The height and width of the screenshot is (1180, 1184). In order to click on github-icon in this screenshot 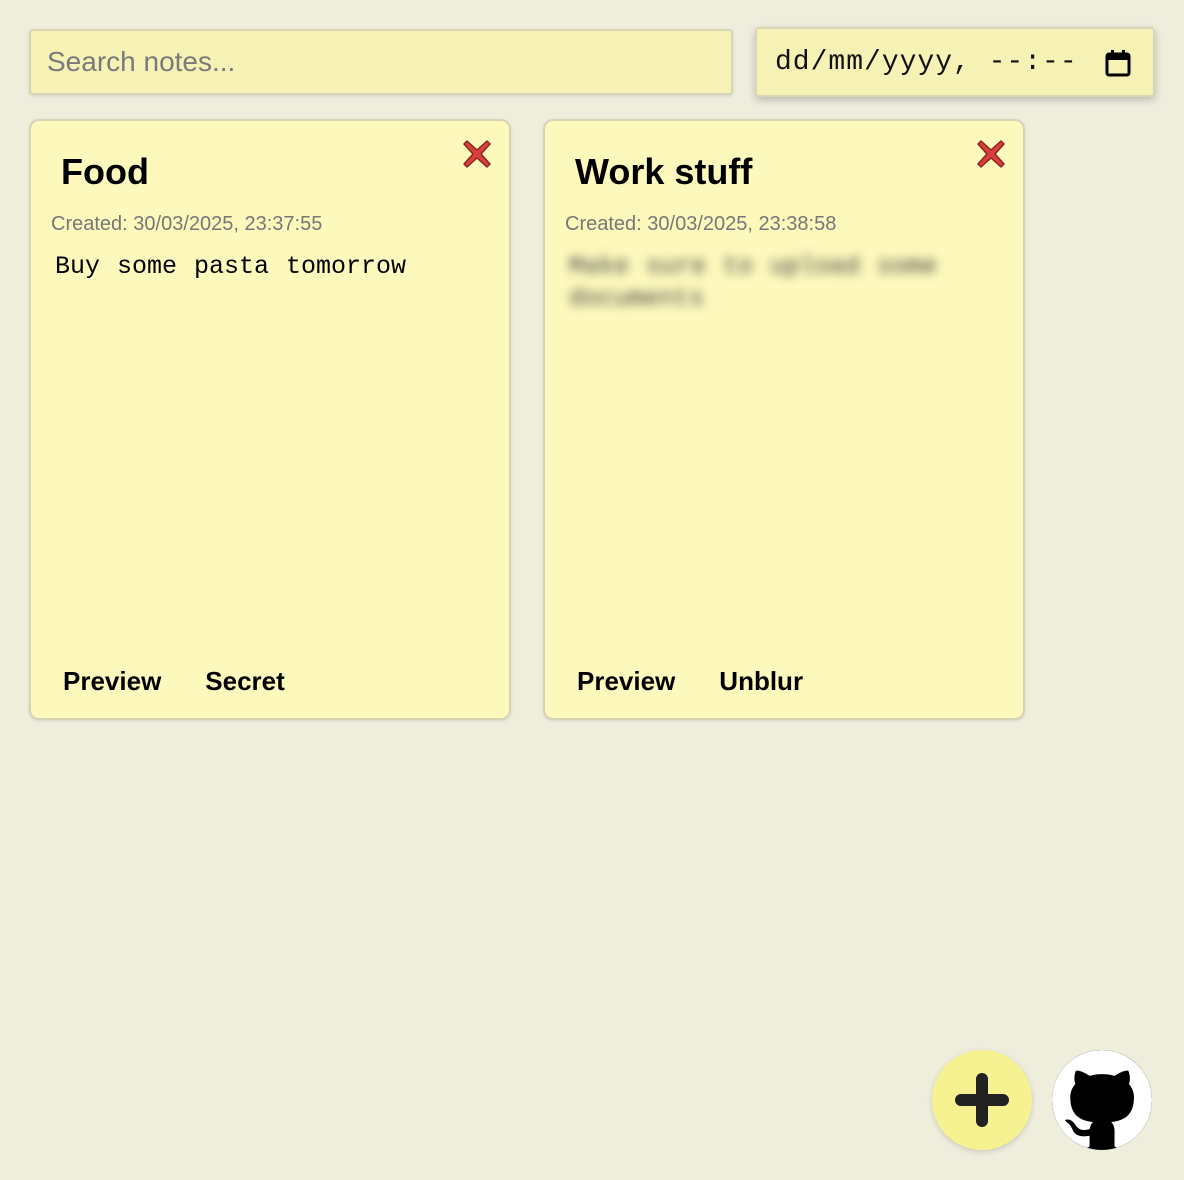, I will do `click(1102, 1099)`.